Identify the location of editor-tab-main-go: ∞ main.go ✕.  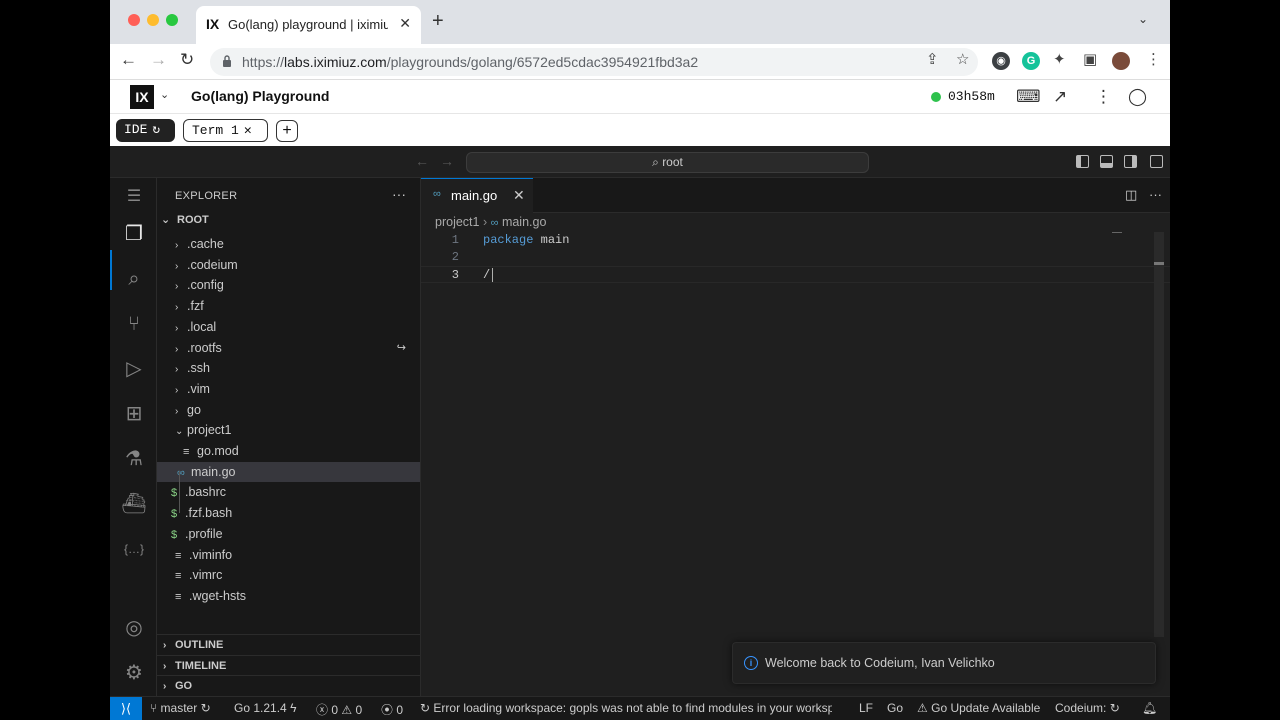
(477, 195).